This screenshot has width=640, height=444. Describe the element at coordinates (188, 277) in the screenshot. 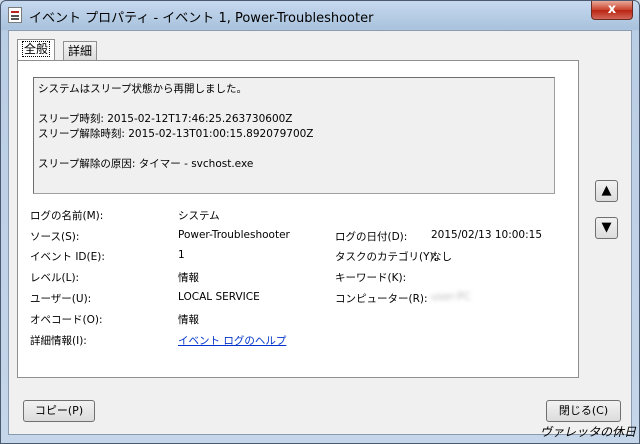

I see `level-value: 情報` at that location.